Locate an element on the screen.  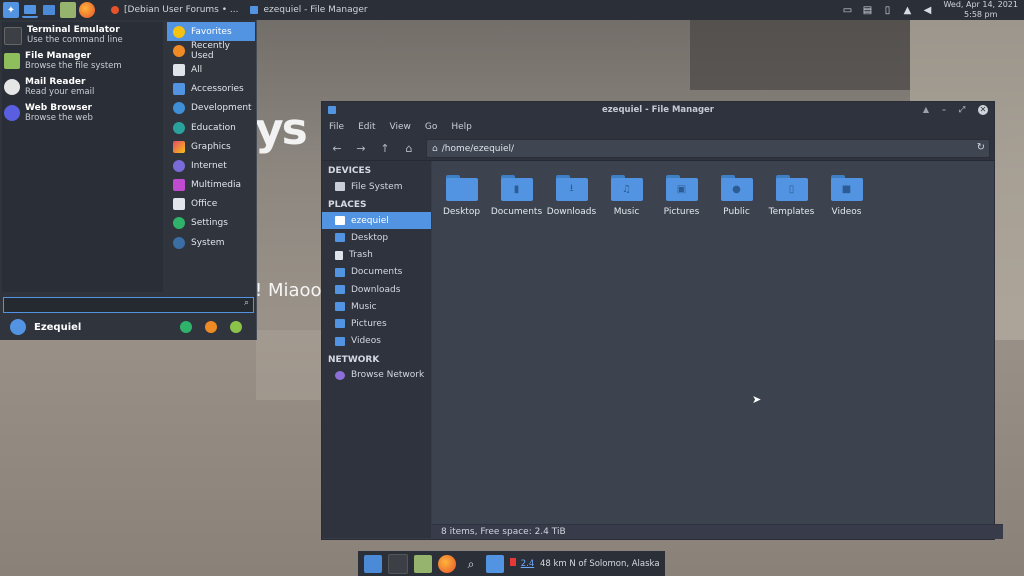
sidebar-item-trash: Trash is located at coordinates (376, 255).